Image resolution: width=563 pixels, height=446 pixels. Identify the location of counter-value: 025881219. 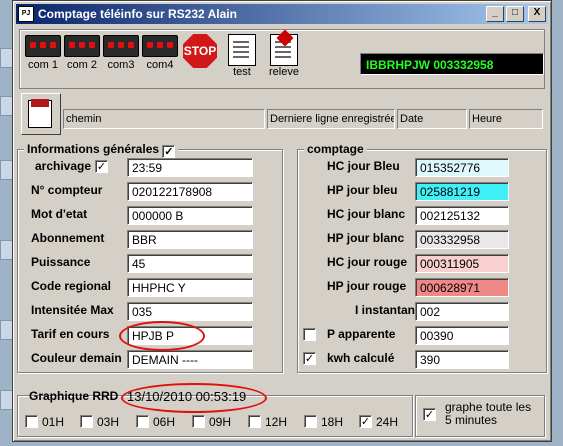
(462, 191).